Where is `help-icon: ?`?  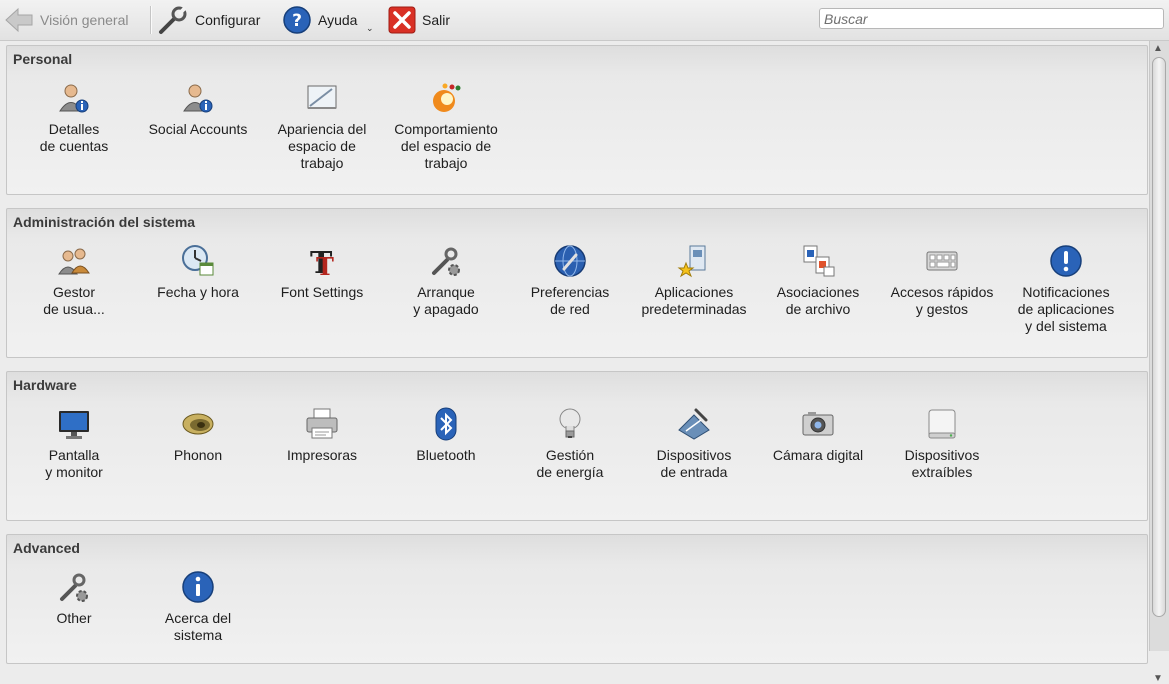
help-icon: ? is located at coordinates (297, 20).